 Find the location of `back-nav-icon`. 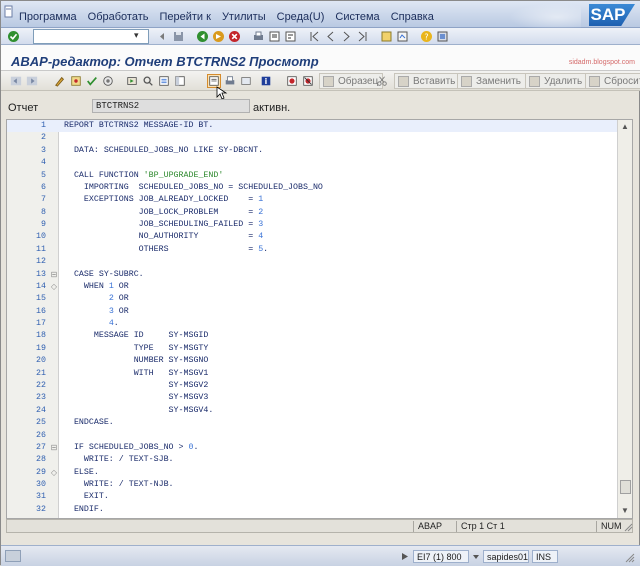

back-nav-icon is located at coordinates (16, 81).